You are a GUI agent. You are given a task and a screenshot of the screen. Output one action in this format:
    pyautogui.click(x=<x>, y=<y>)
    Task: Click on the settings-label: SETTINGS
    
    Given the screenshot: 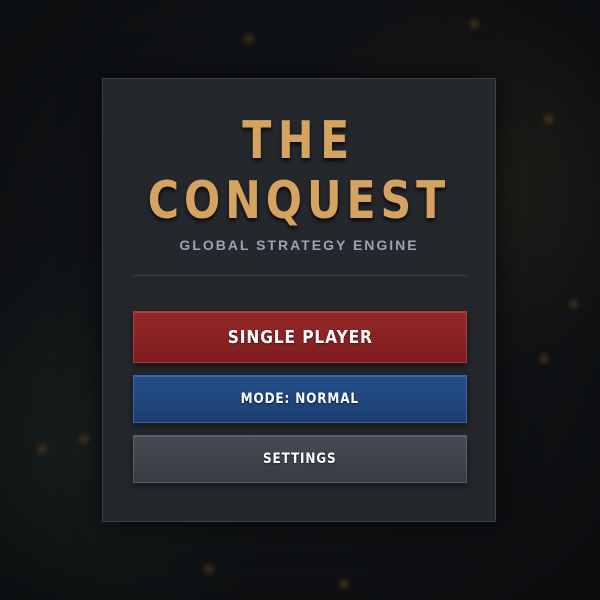 What is the action you would take?
    pyautogui.click(x=300, y=459)
    